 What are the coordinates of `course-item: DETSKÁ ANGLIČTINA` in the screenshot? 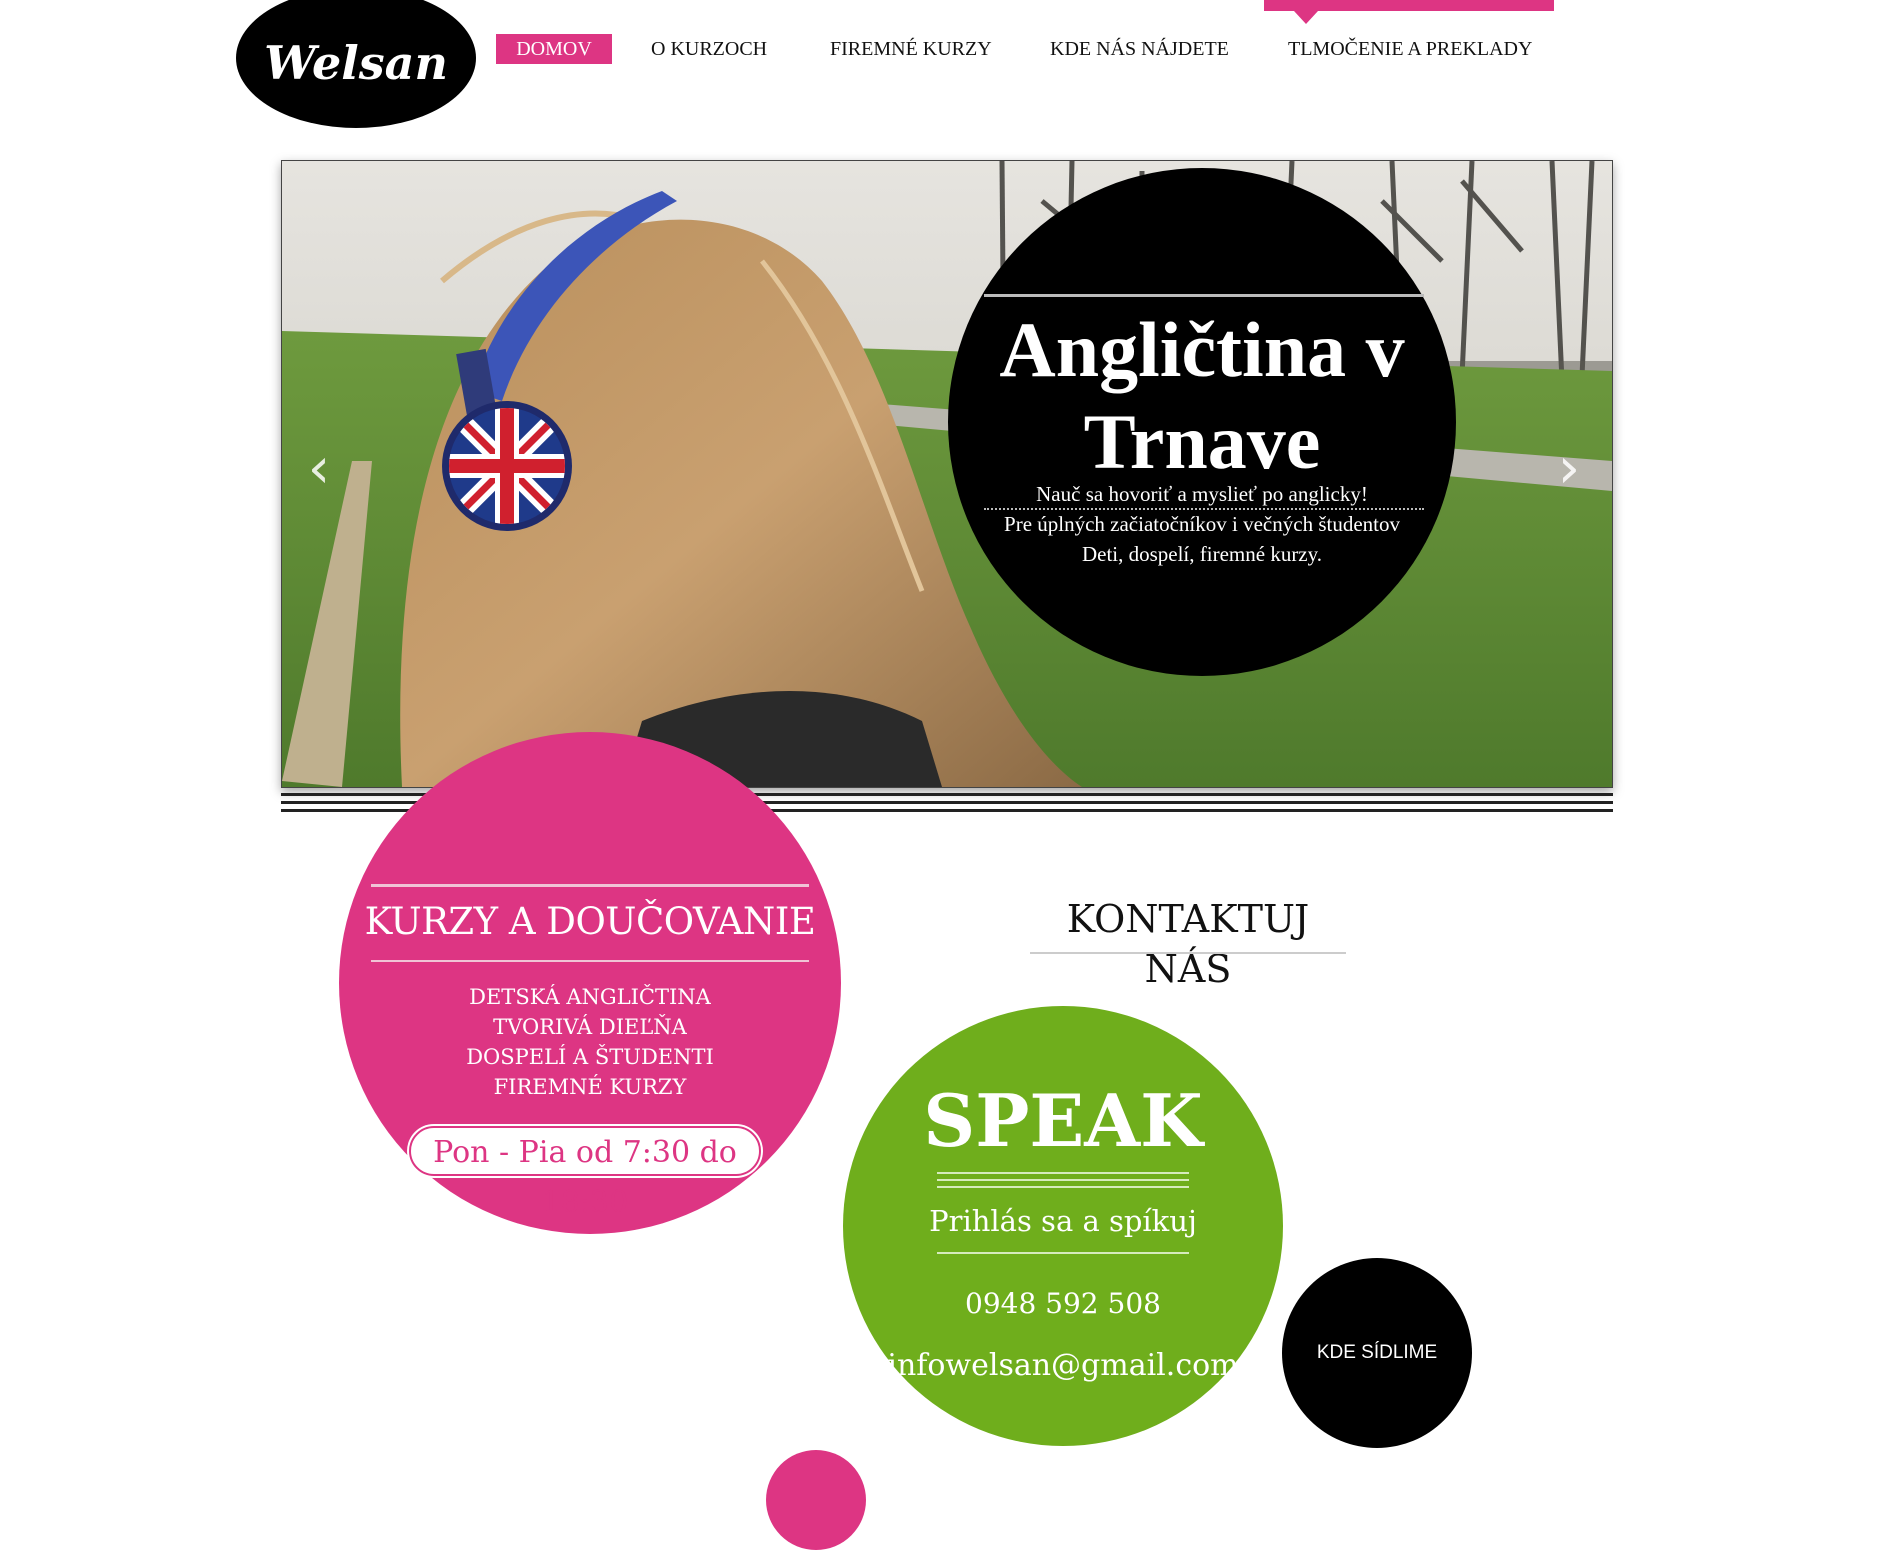 It's located at (590, 997).